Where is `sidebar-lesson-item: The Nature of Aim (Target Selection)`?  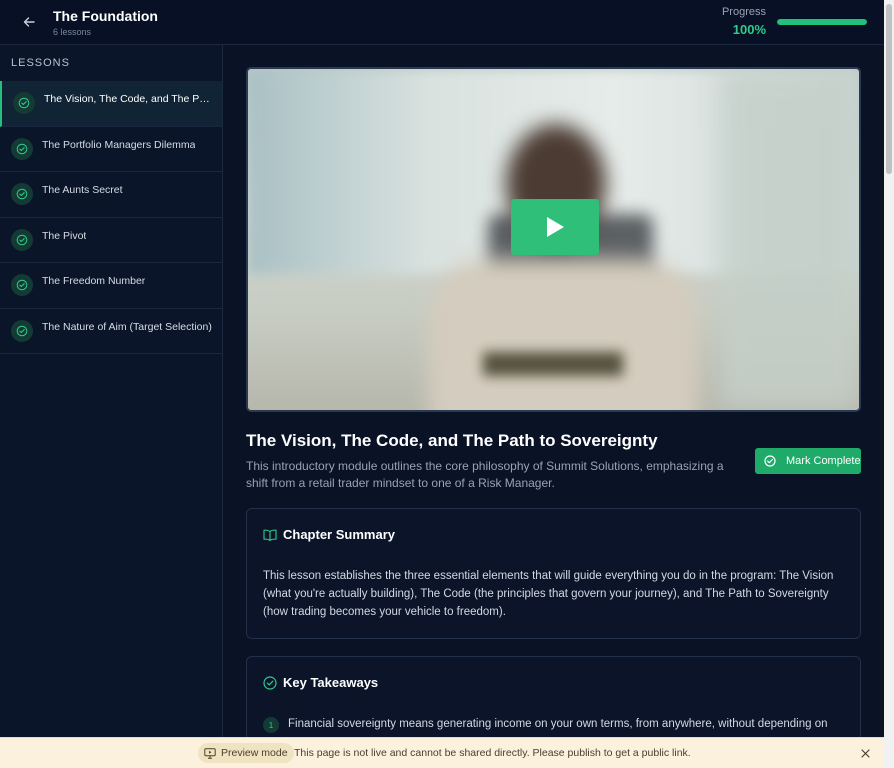
sidebar-lesson-item: The Nature of Aim (Target Selection) is located at coordinates (111, 331).